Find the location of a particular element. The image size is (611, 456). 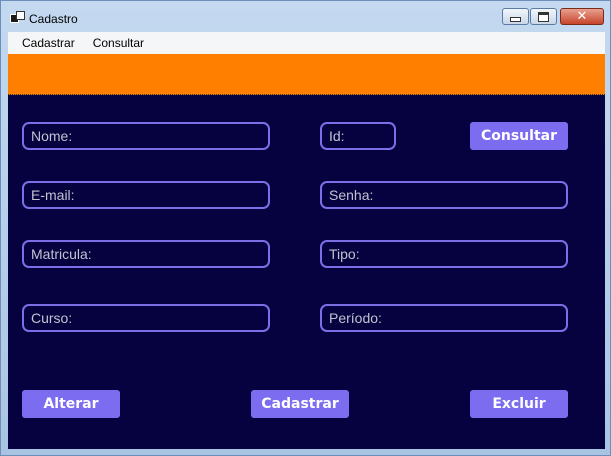

consultar-button: Consultar is located at coordinates (519, 136).